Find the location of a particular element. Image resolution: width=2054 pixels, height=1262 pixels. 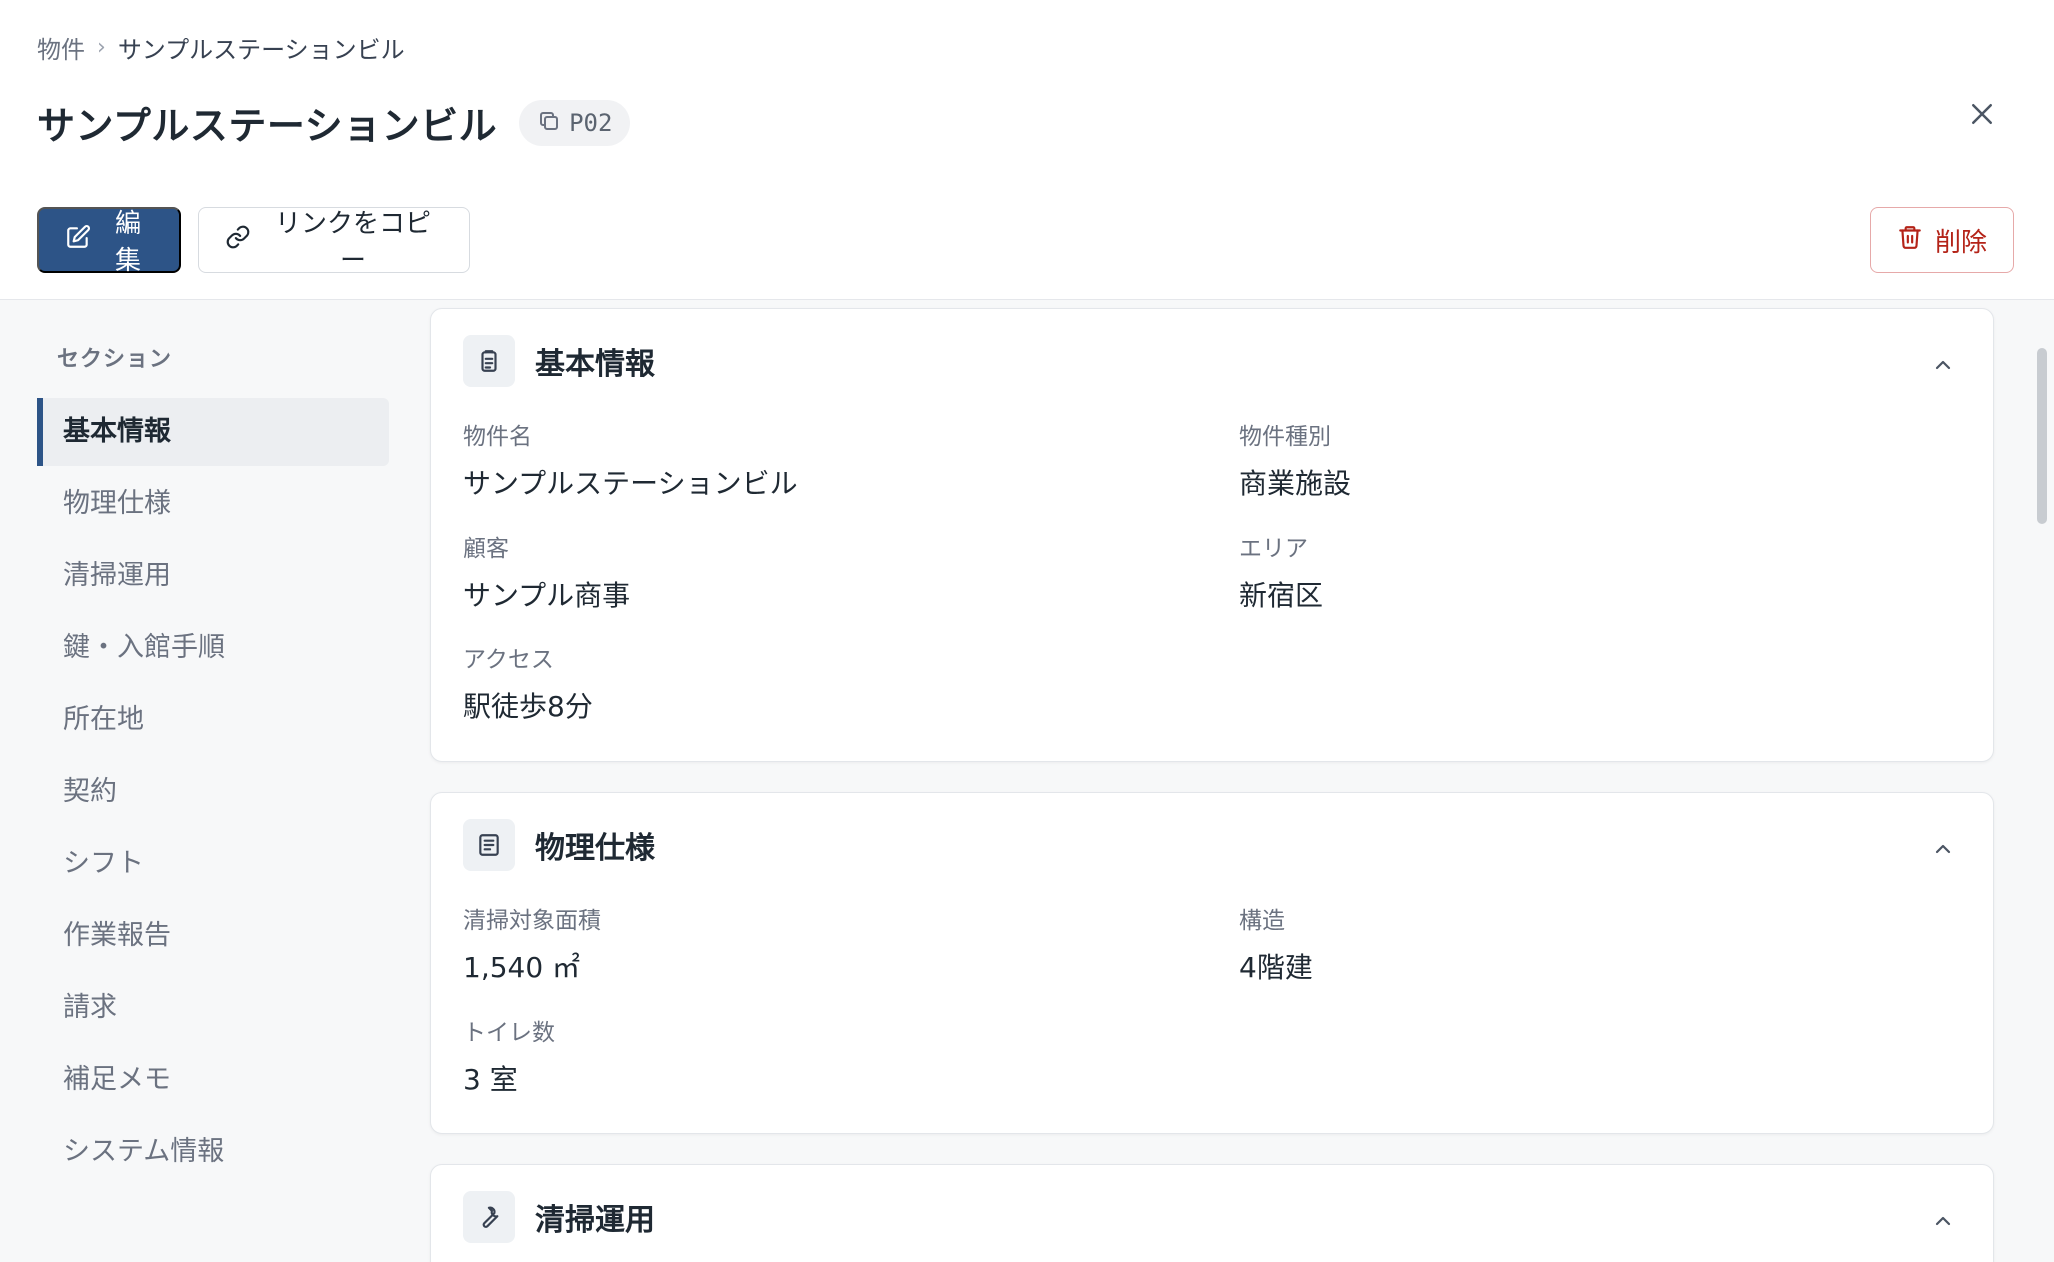

copy-link-button: リンクをコピー is located at coordinates (334, 241).